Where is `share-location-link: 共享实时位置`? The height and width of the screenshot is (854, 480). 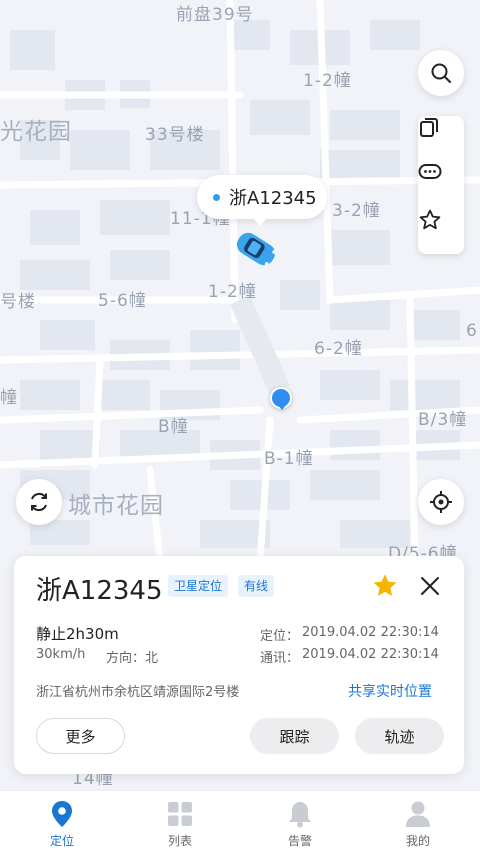
share-location-link: 共享实时位置 is located at coordinates (390, 691).